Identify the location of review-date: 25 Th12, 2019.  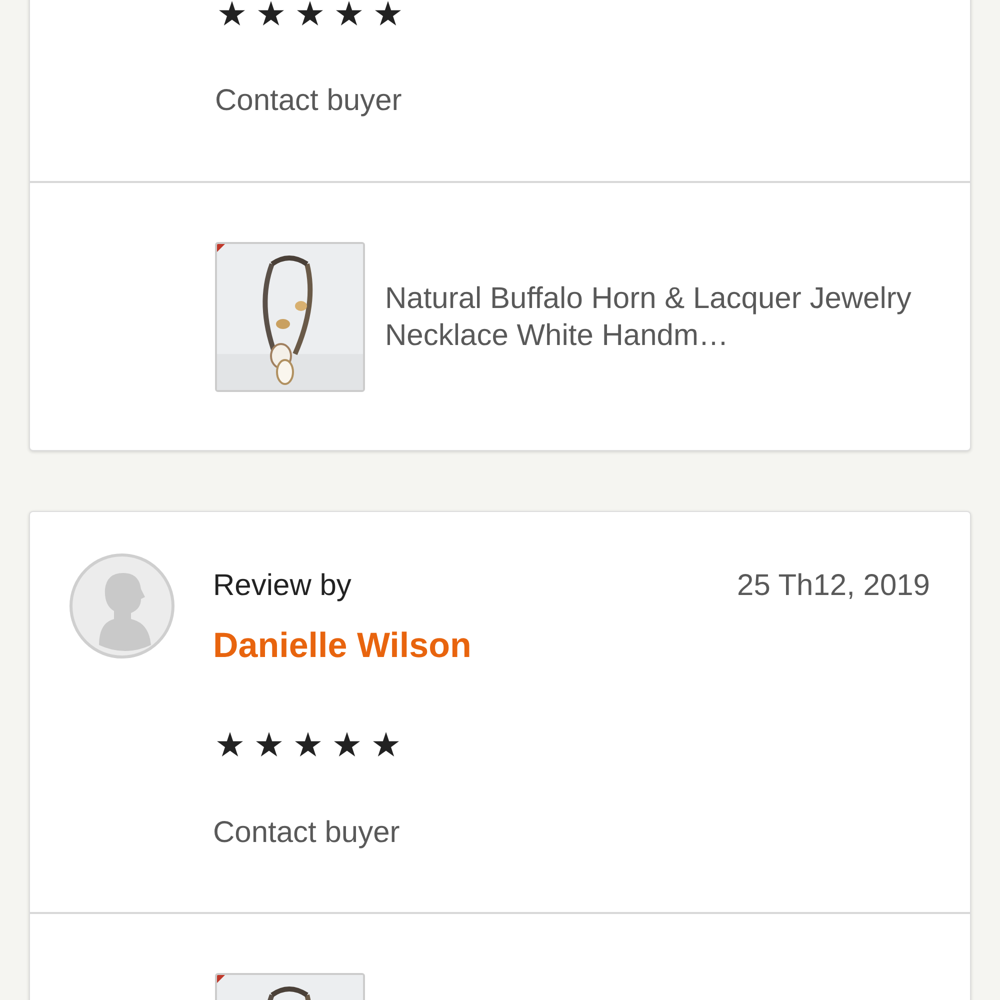
(833, 586).